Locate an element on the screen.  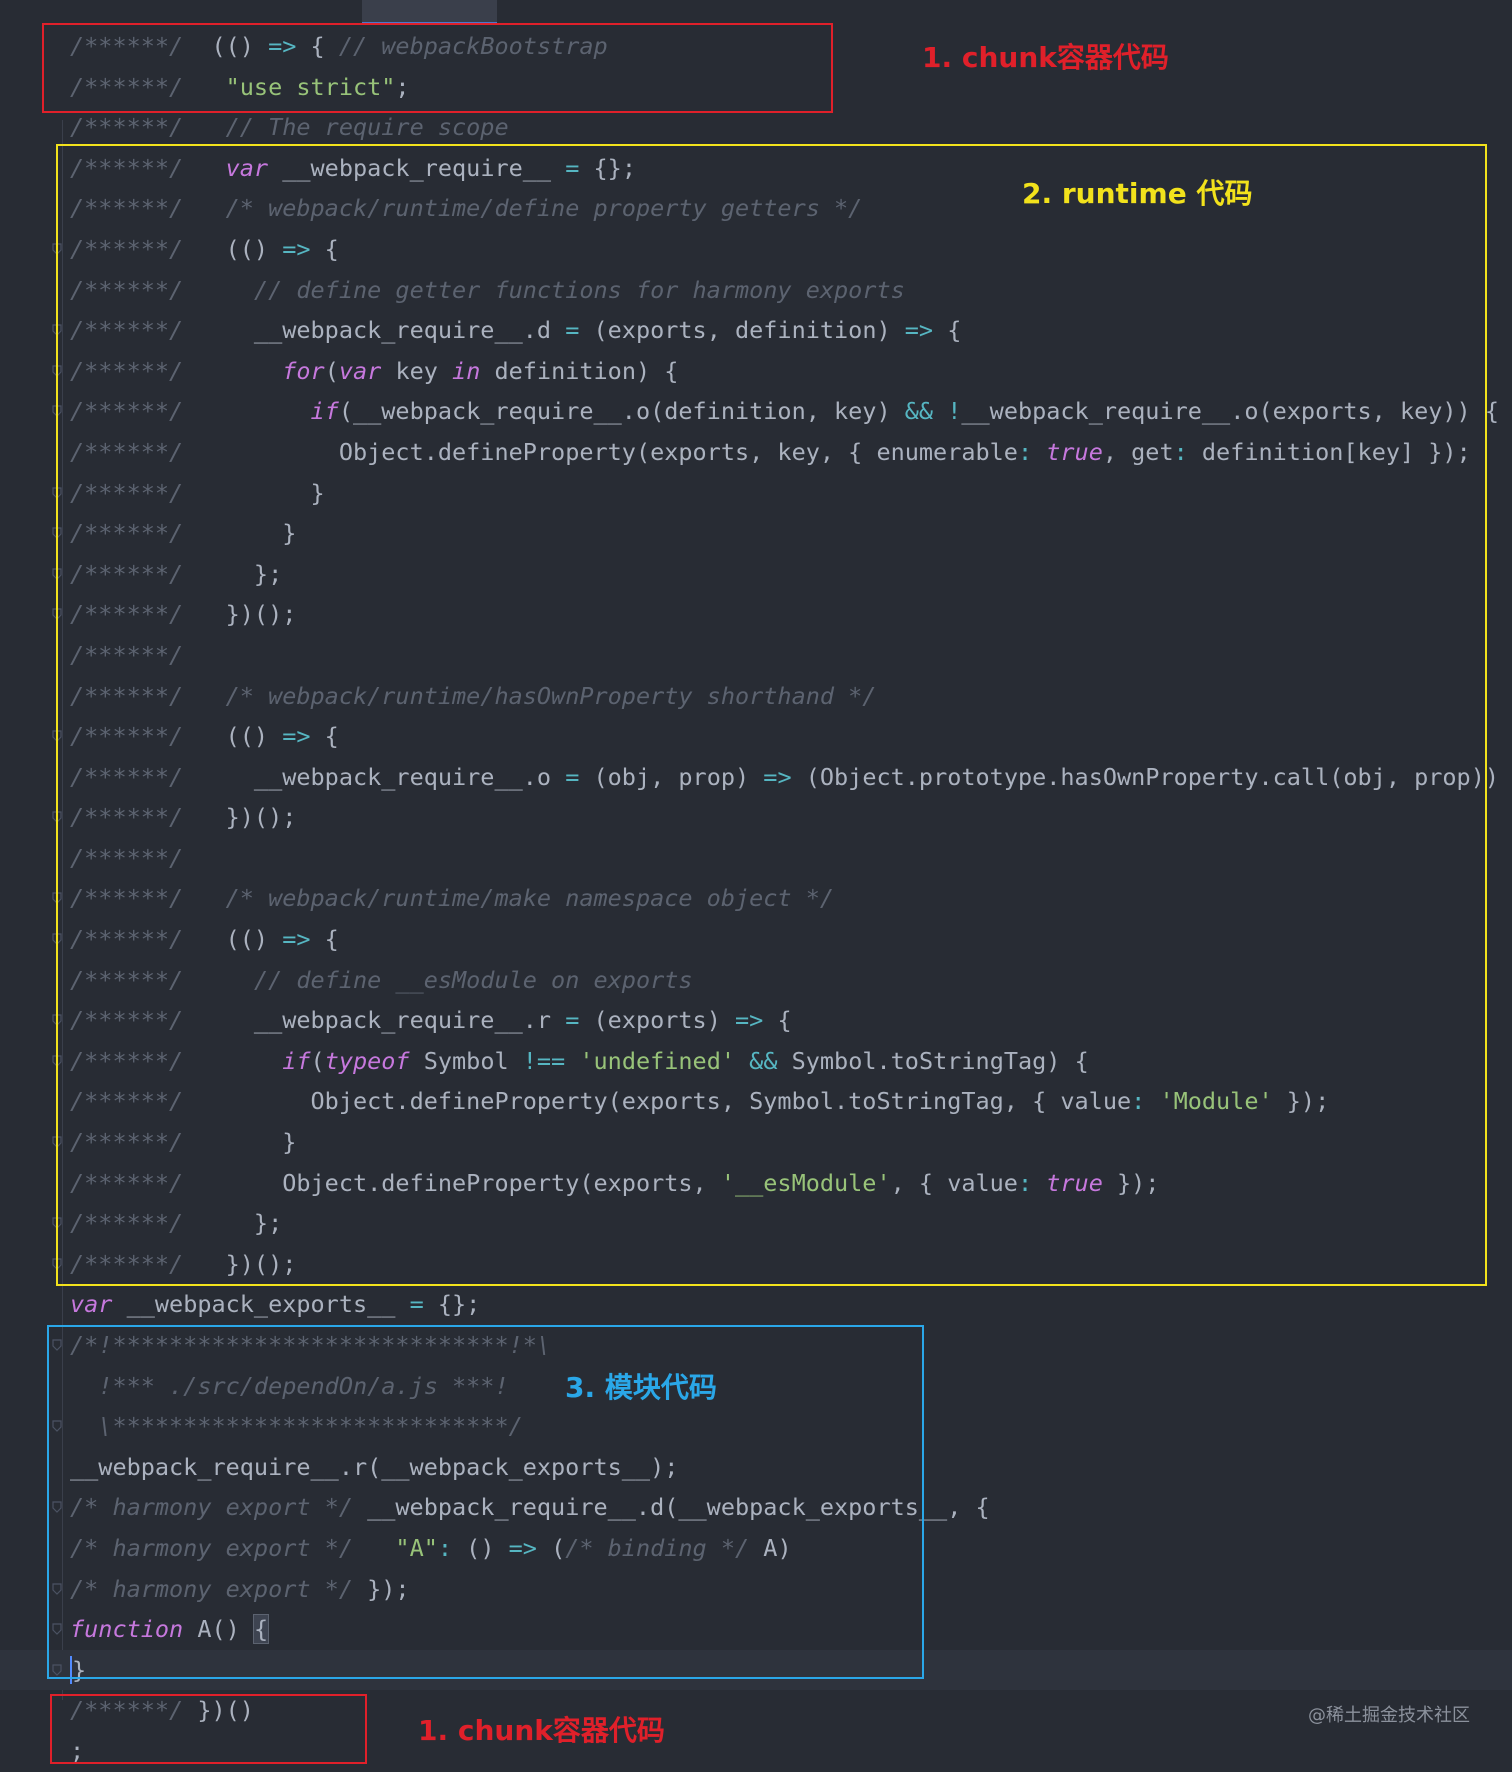
code-token: '__esModule' is located at coordinates (805, 1182).